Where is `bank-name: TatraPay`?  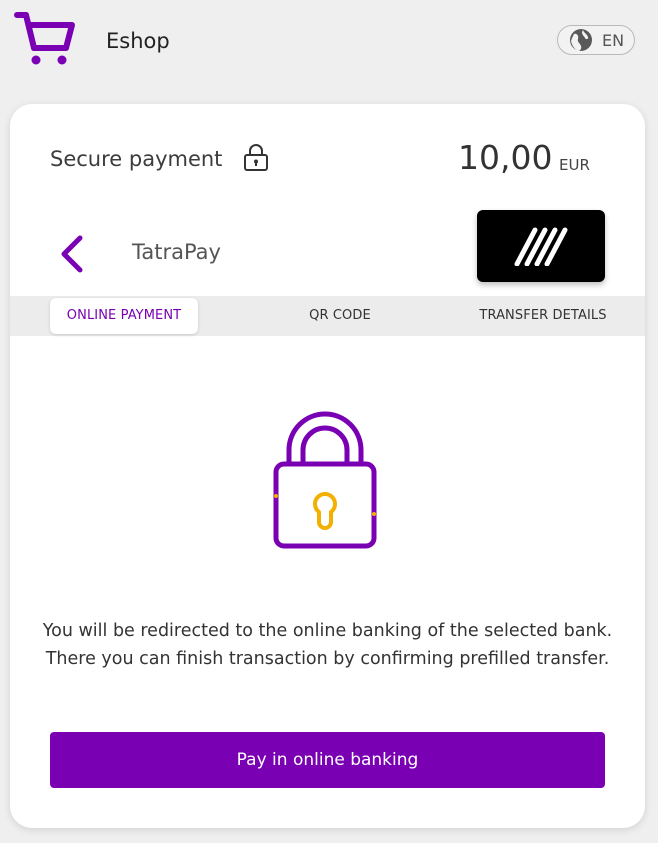
bank-name: TatraPay is located at coordinates (176, 252).